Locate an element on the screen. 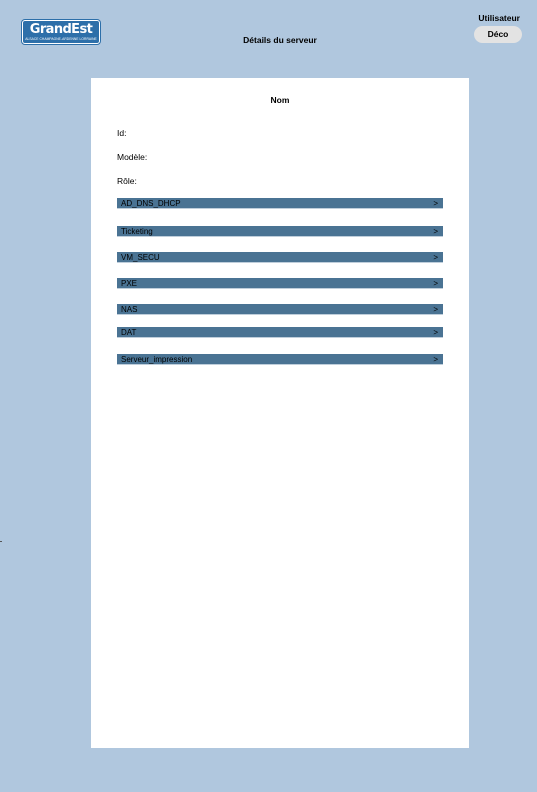  logo-subtitle: ALSACE CHAMPAGNE-ARDENNE LORRAINE is located at coordinates (61, 39).